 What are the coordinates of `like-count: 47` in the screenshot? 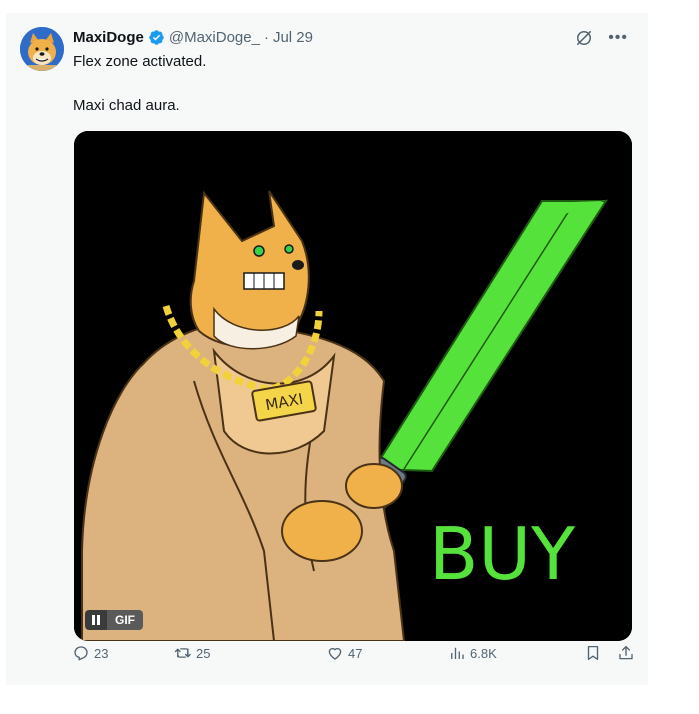 It's located at (355, 653).